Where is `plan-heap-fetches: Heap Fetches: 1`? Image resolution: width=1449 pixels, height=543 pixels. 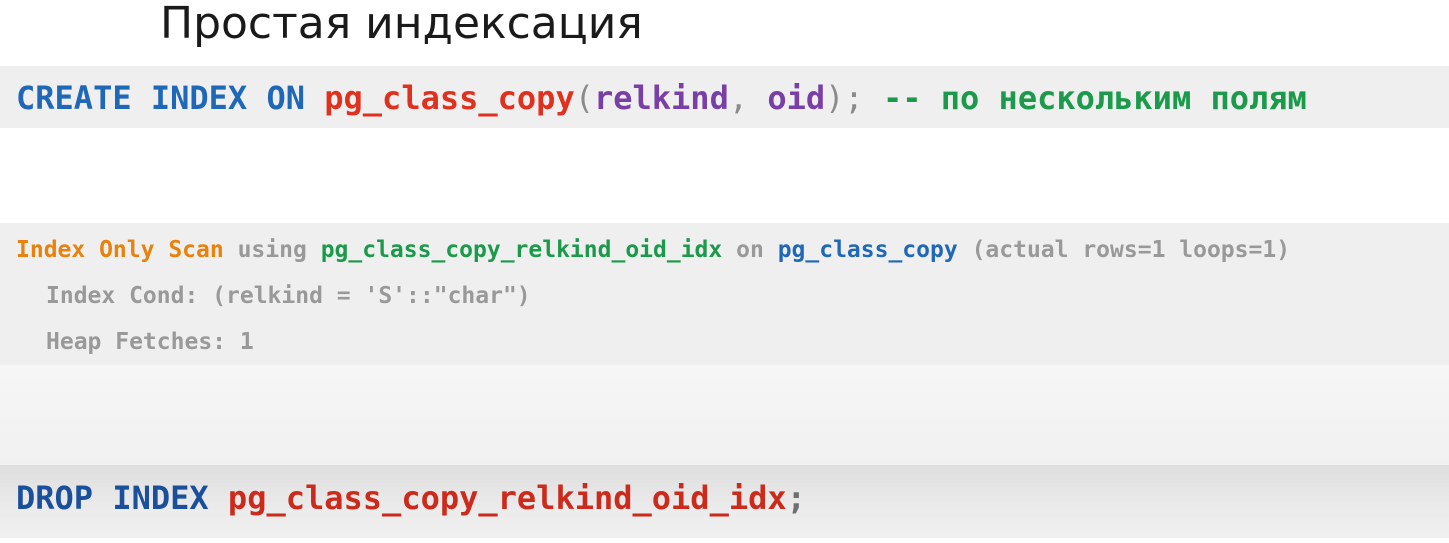 plan-heap-fetches: Heap Fetches: 1 is located at coordinates (150, 342).